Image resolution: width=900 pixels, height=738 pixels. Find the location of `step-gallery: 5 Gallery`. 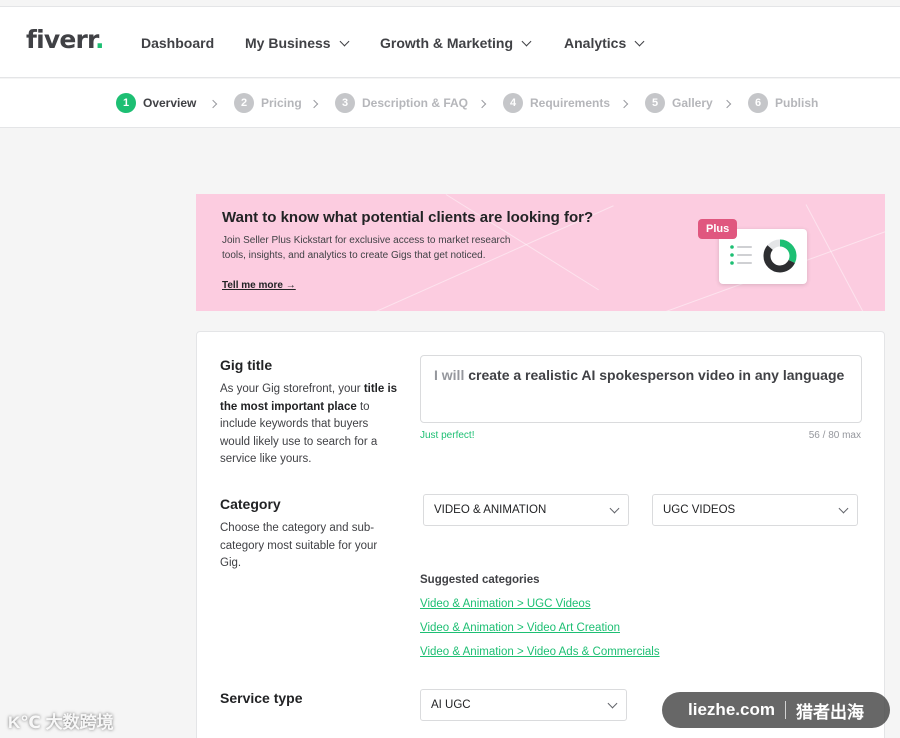

step-gallery: 5 Gallery is located at coordinates (679, 103).